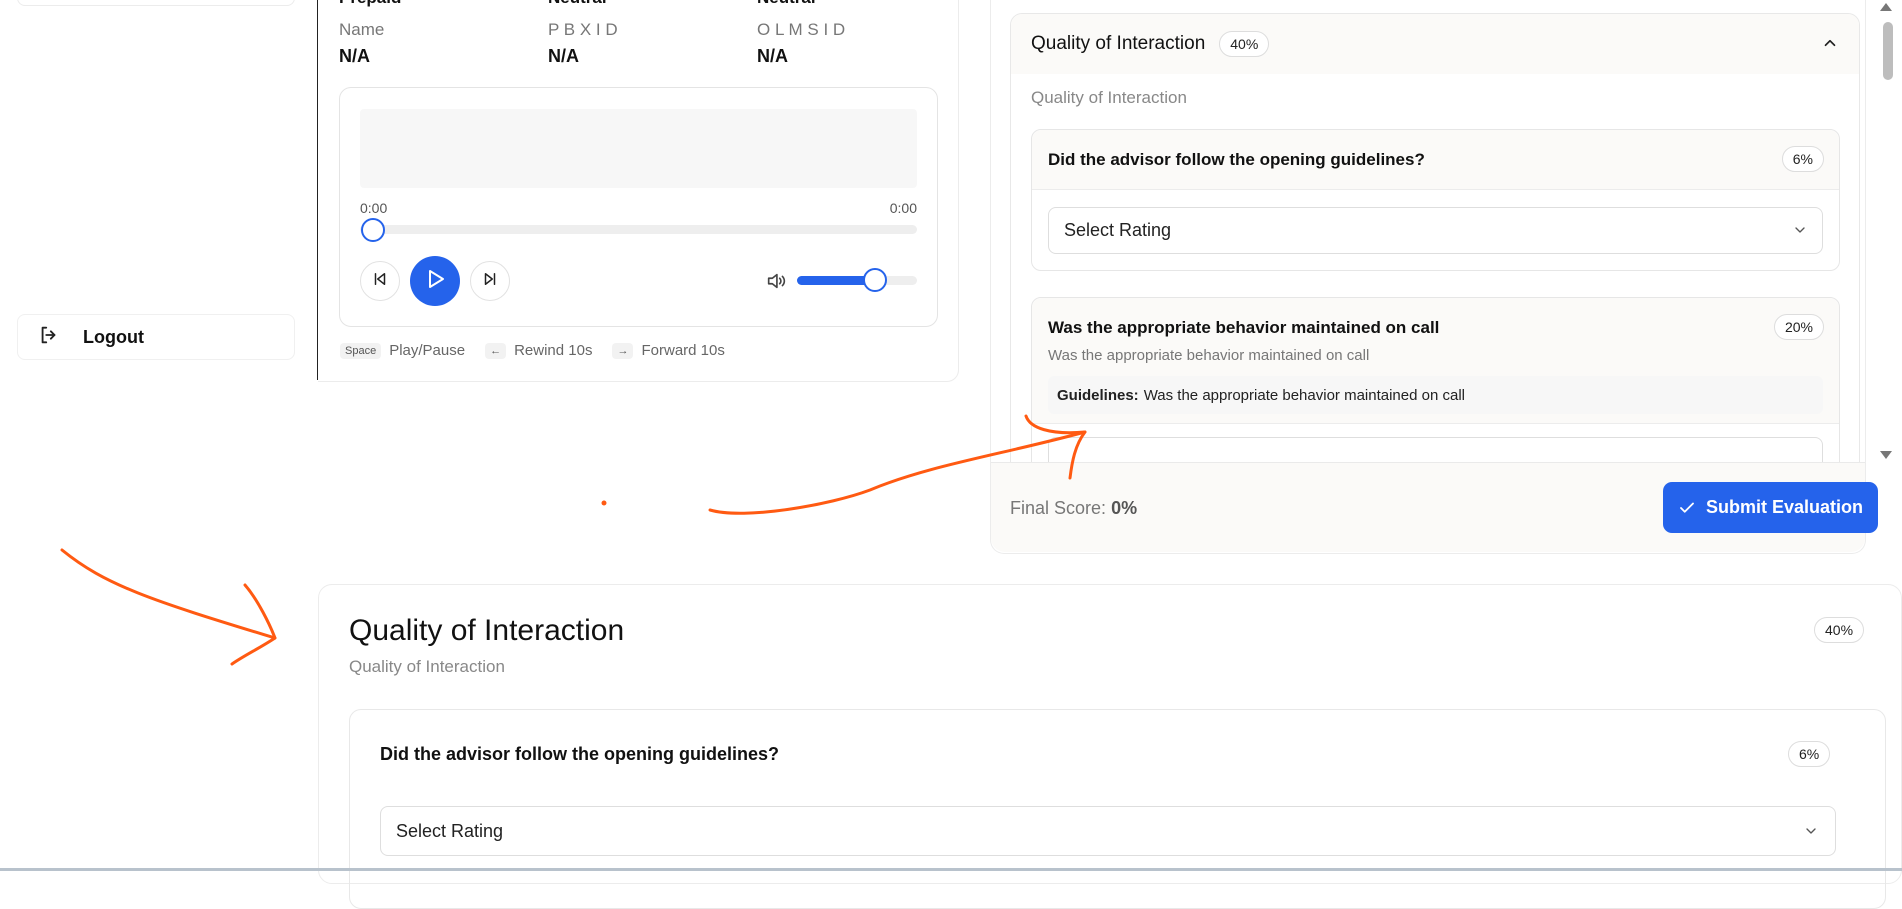 The height and width of the screenshot is (909, 1902). I want to click on annotation-dot, so click(604, 503).